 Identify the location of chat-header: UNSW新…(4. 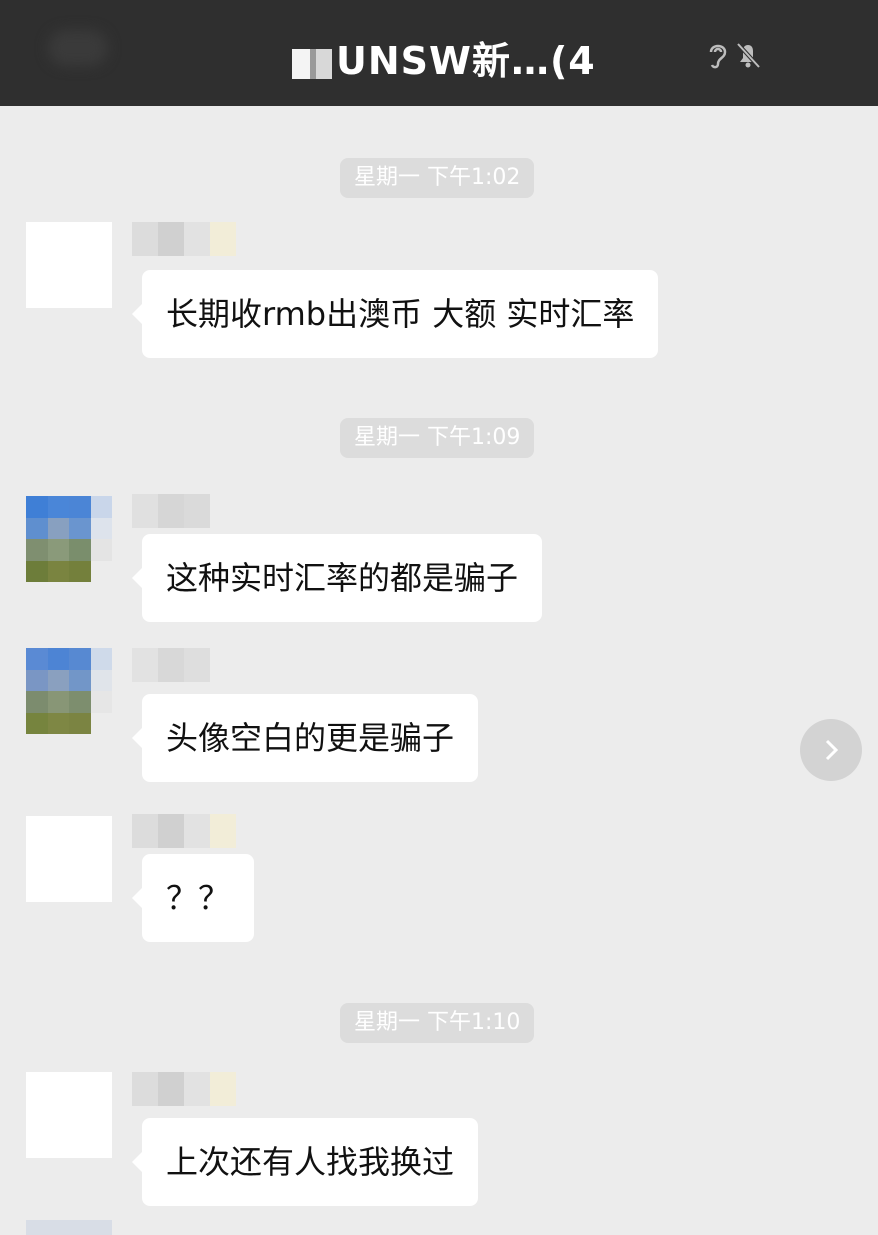
(439, 53).